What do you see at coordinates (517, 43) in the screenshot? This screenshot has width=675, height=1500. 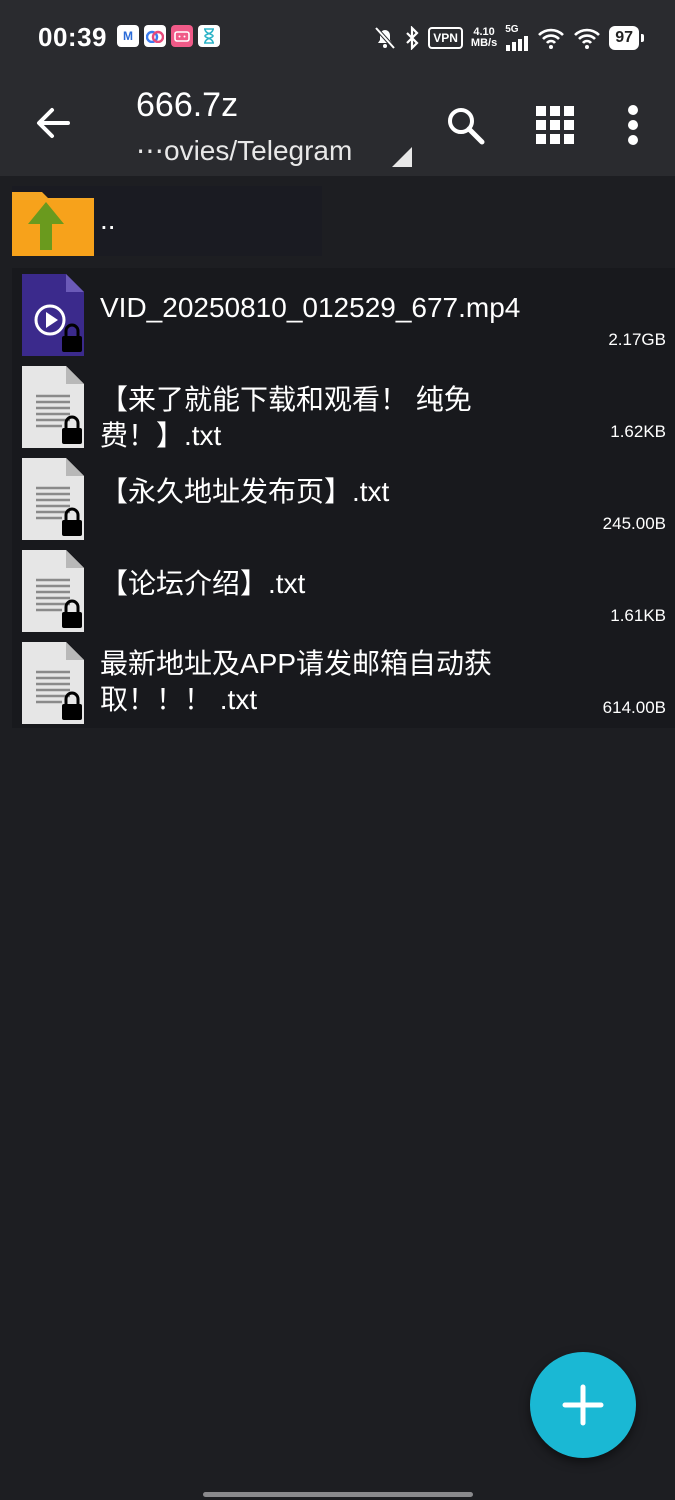 I see `signal-bars-icon` at bounding box center [517, 43].